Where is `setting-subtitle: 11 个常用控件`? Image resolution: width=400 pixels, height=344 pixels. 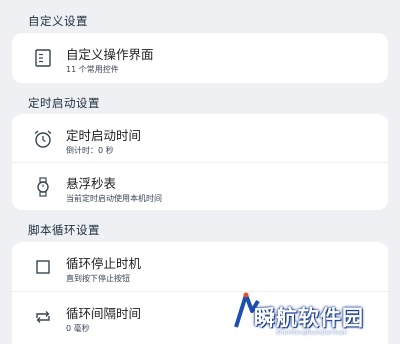
setting-subtitle: 11 个常用控件 is located at coordinates (92, 69).